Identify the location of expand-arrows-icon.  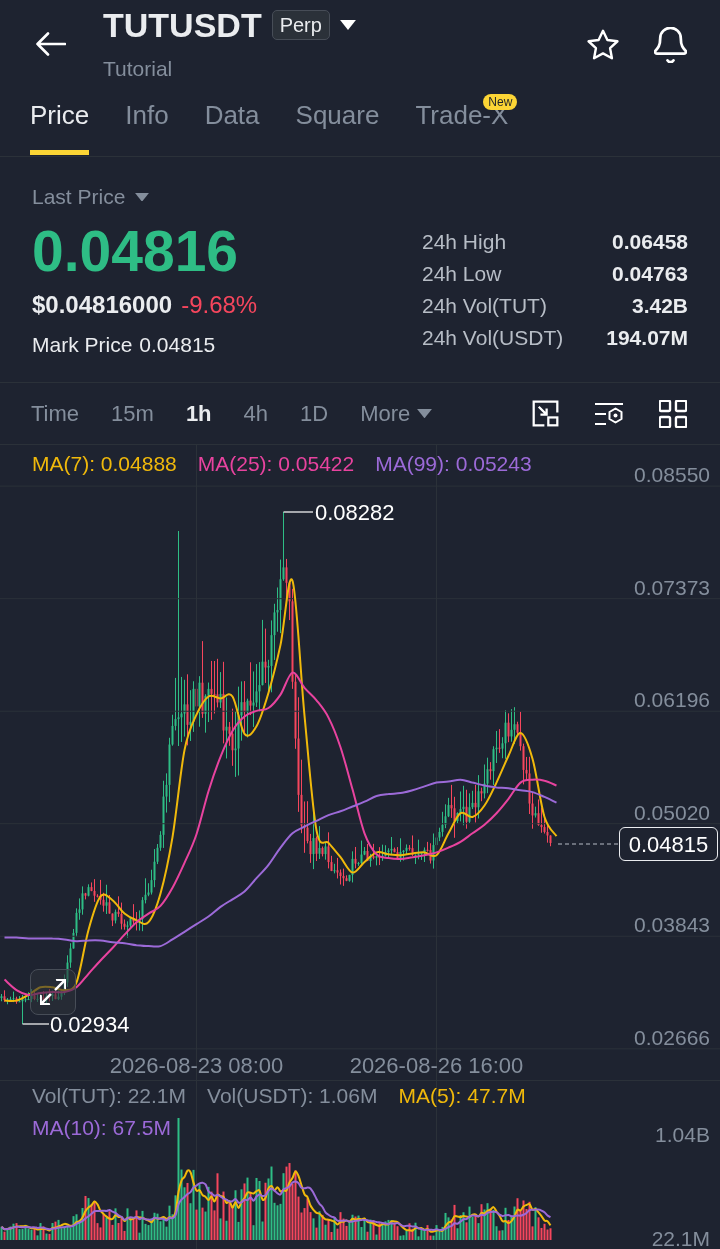
(53, 992).